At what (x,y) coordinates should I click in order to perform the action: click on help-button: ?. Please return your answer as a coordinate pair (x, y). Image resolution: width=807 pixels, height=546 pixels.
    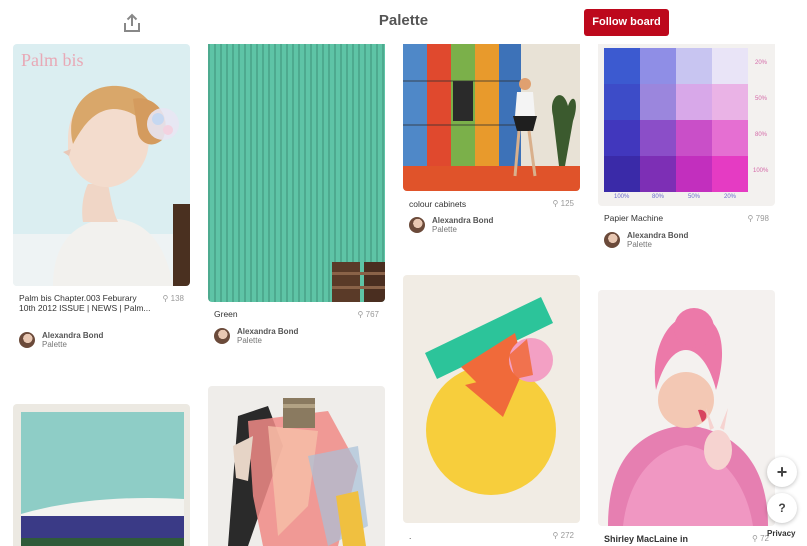
    Looking at the image, I should click on (782, 508).